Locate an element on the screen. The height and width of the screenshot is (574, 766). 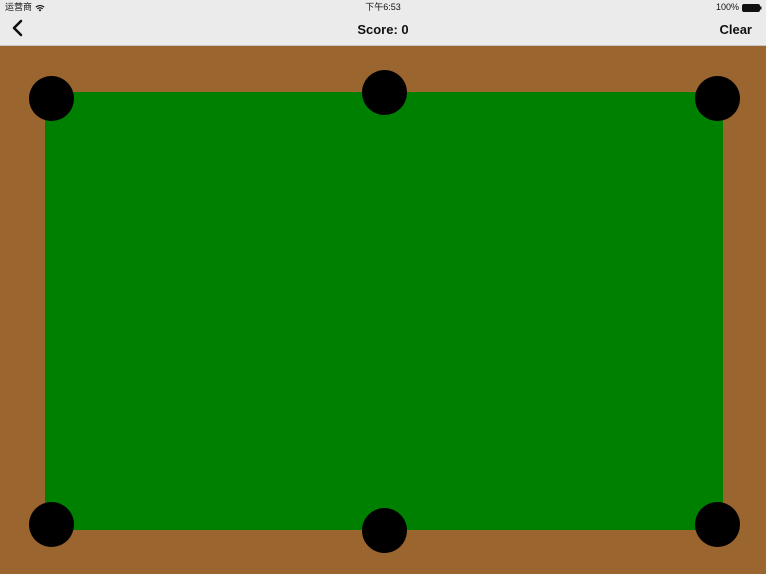
back-button is located at coordinates (17, 30).